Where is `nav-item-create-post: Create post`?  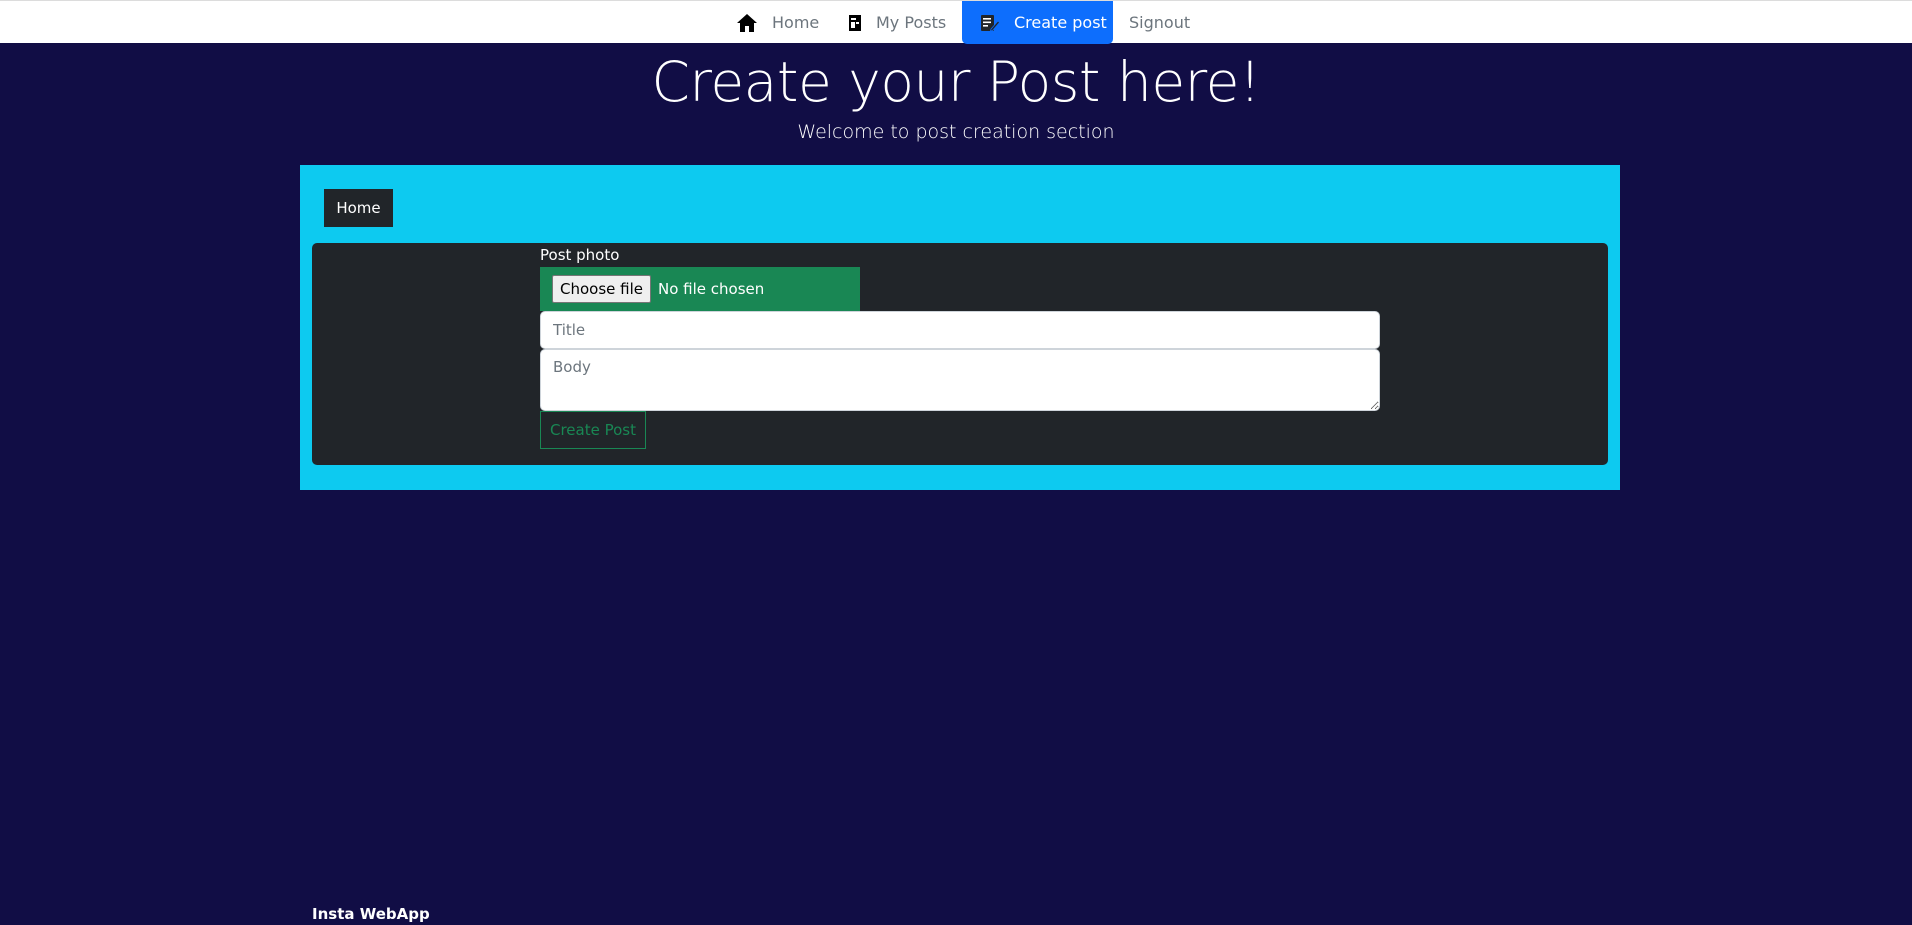 nav-item-create-post: Create post is located at coordinates (1037, 22).